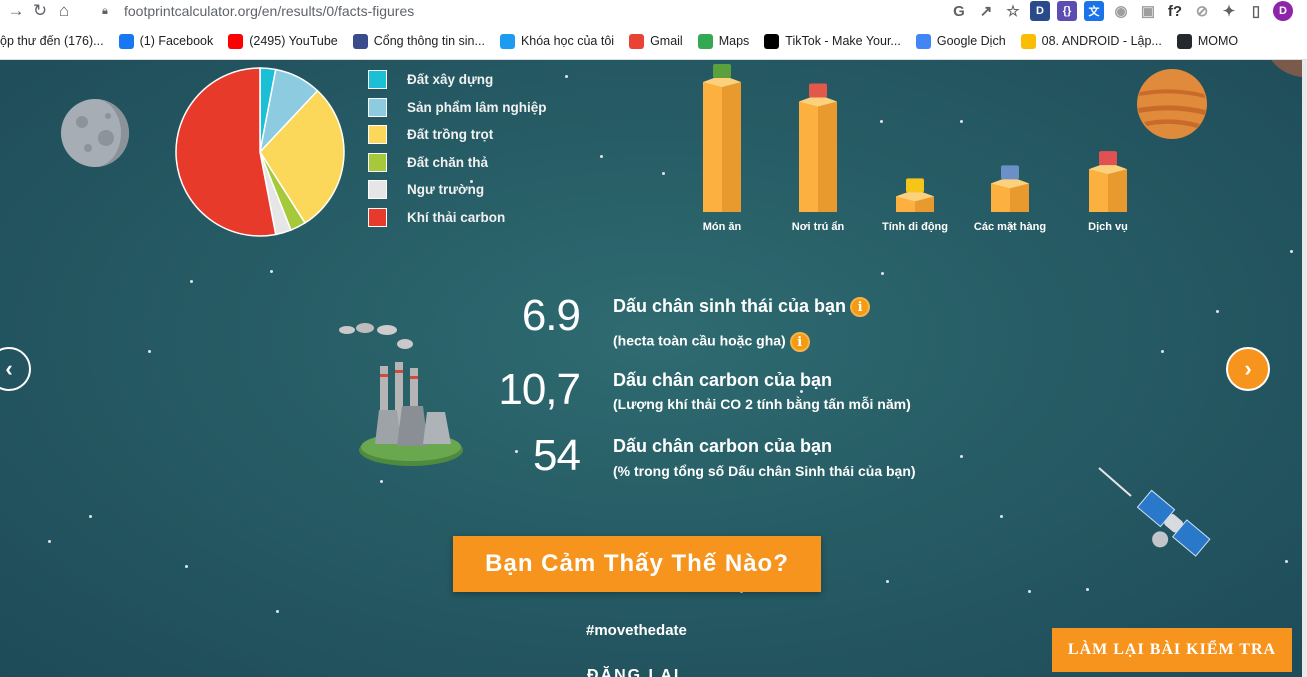  I want to click on translate-page-icon: G, so click(959, 11).